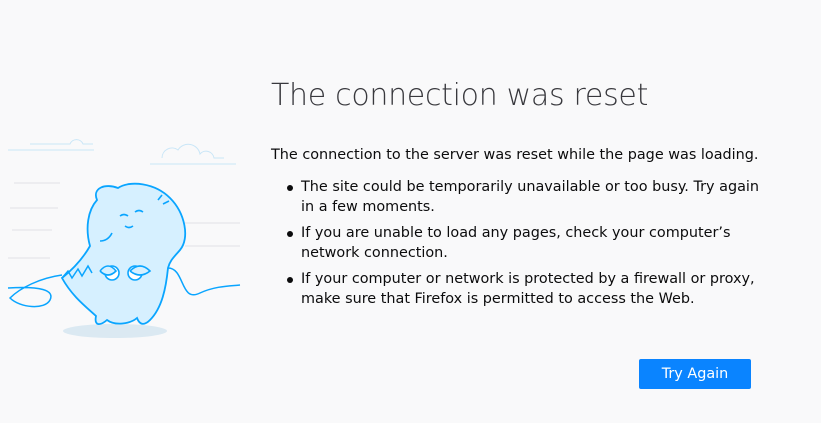  Describe the element at coordinates (695, 374) in the screenshot. I see `try-again-button: Try Again` at that location.